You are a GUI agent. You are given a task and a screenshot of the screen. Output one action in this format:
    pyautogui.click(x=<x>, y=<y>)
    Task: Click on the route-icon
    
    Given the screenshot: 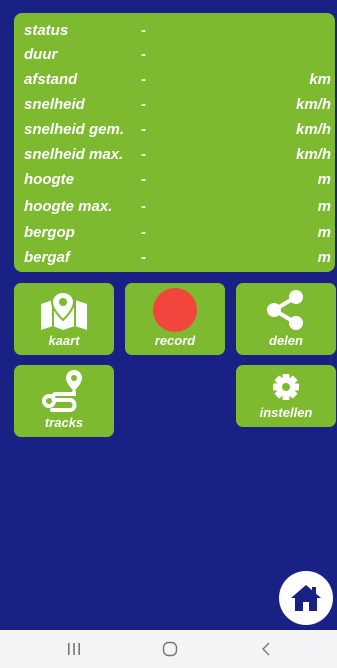 What is the action you would take?
    pyautogui.click(x=62, y=391)
    